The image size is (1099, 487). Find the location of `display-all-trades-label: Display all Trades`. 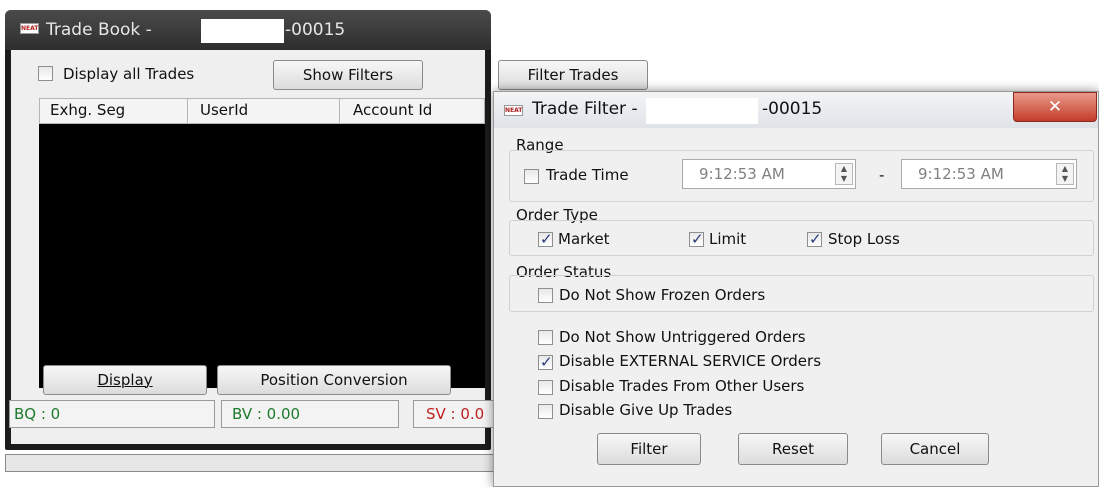

display-all-trades-label: Display all Trades is located at coordinates (129, 74).